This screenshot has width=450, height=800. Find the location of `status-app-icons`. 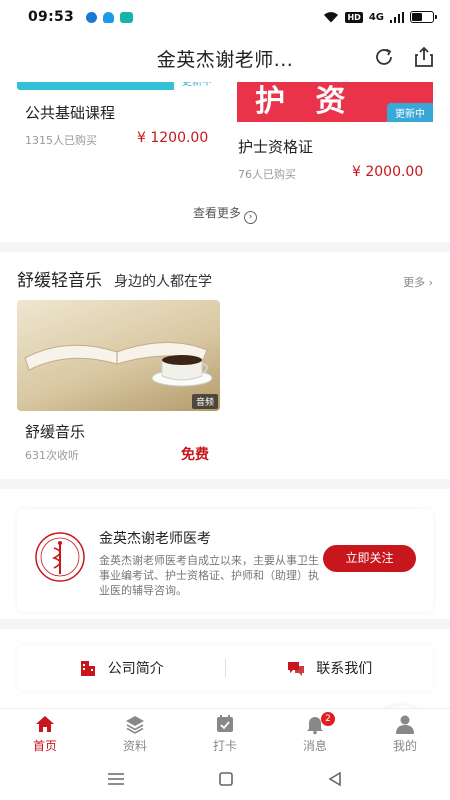

status-app-icons is located at coordinates (110, 17).